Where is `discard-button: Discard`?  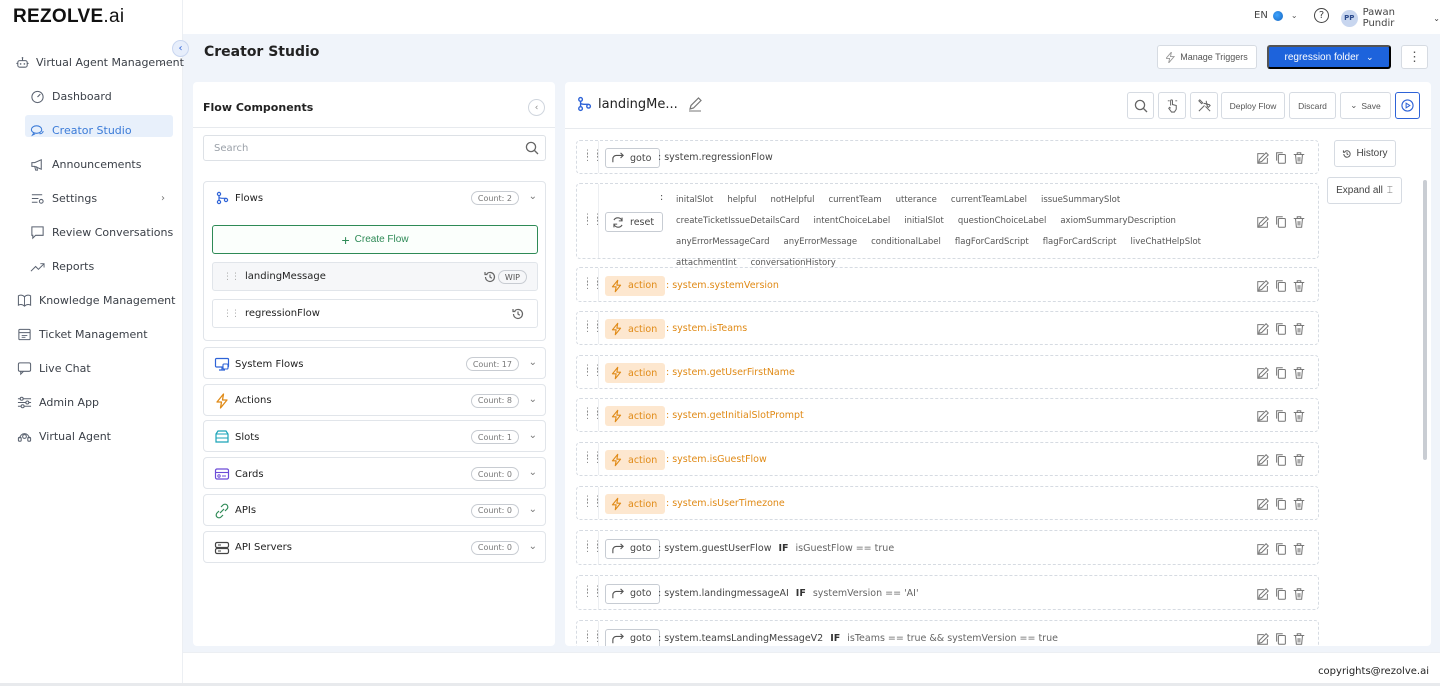
discard-button: Discard is located at coordinates (1312, 105).